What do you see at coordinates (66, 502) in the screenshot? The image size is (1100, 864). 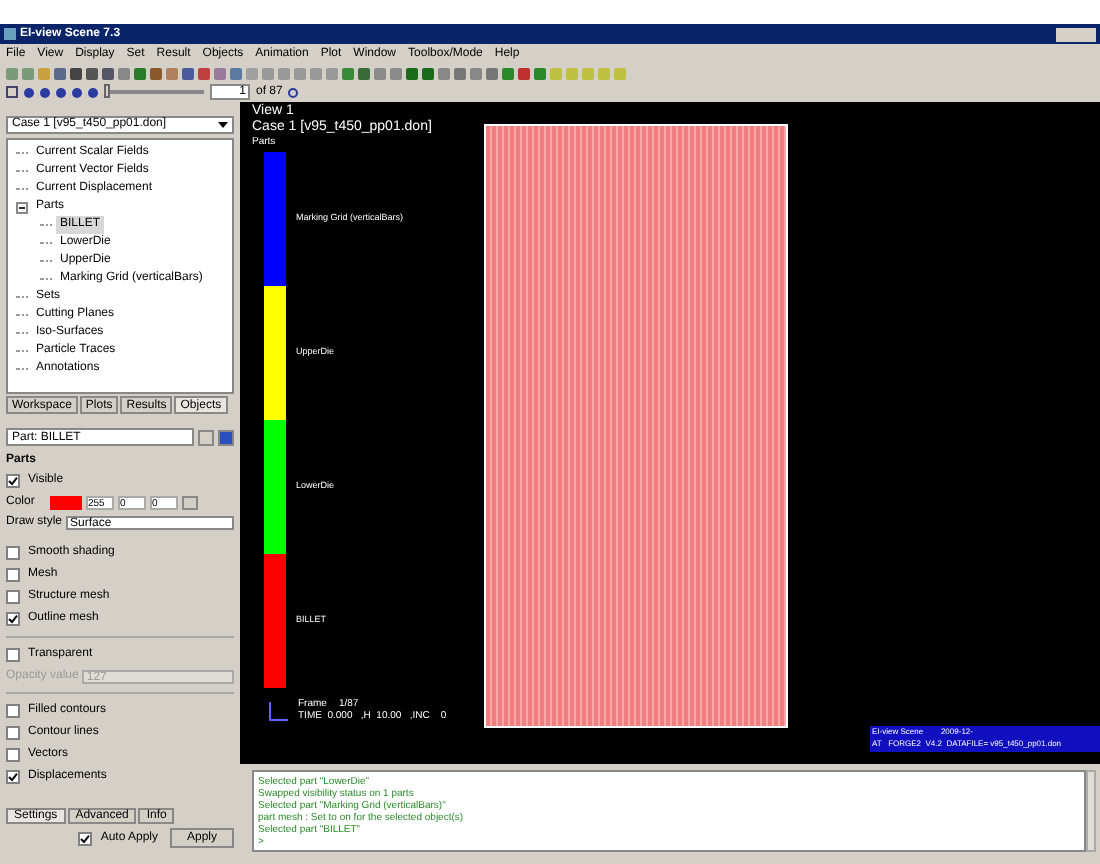 I see `color-swatch` at bounding box center [66, 502].